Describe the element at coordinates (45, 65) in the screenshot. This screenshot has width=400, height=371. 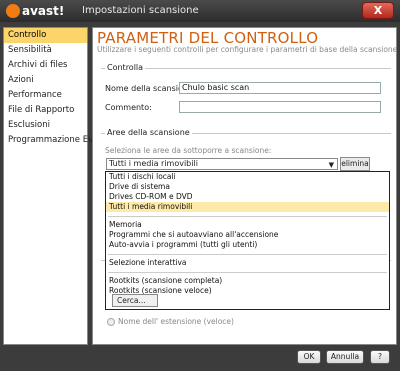
I see `sidebar-item-archivi: Archivi di files` at that location.